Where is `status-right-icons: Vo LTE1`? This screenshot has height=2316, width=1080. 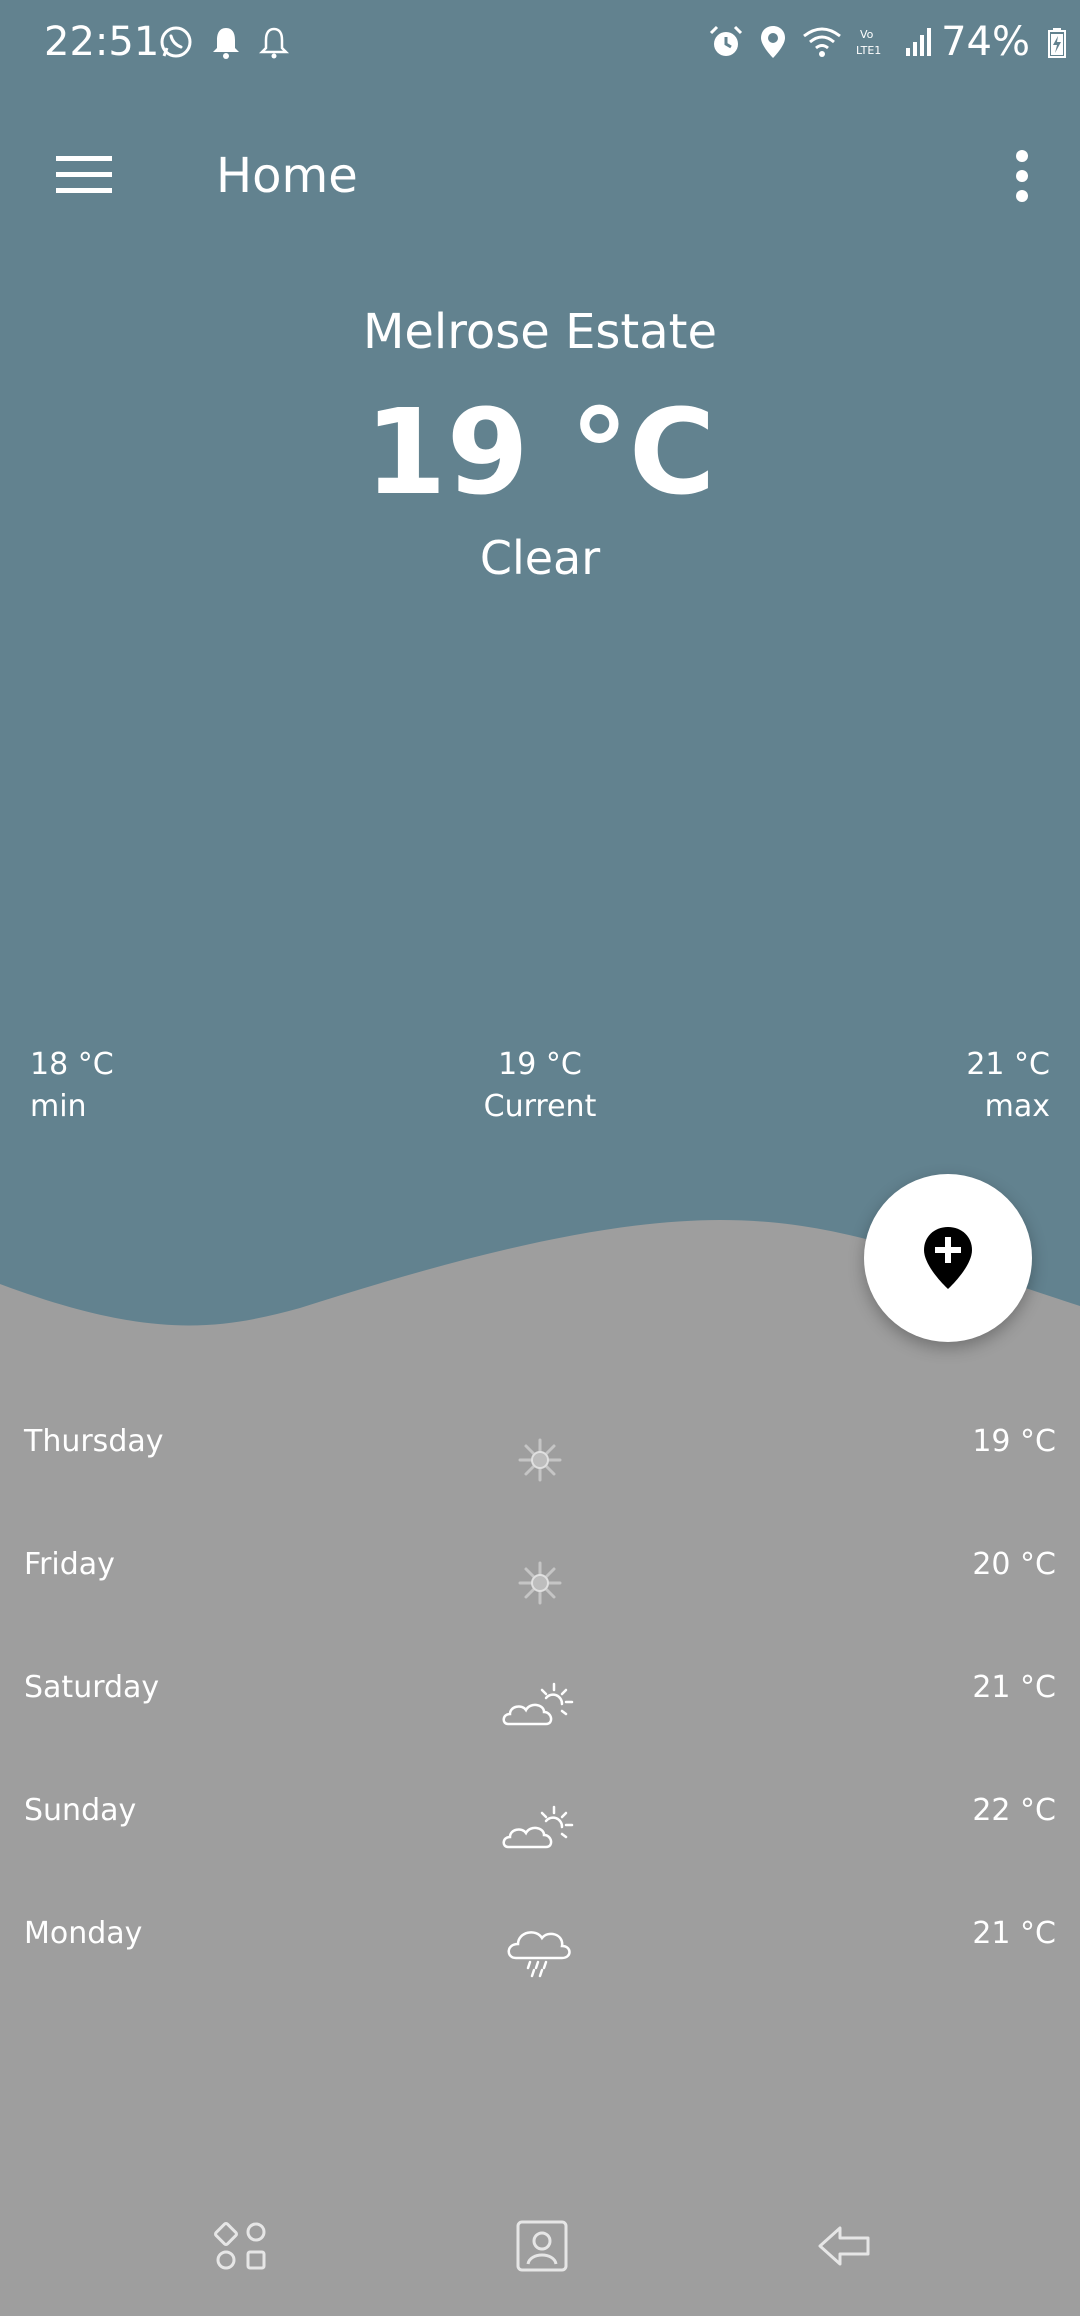 status-right-icons: Vo LTE1 is located at coordinates (821, 42).